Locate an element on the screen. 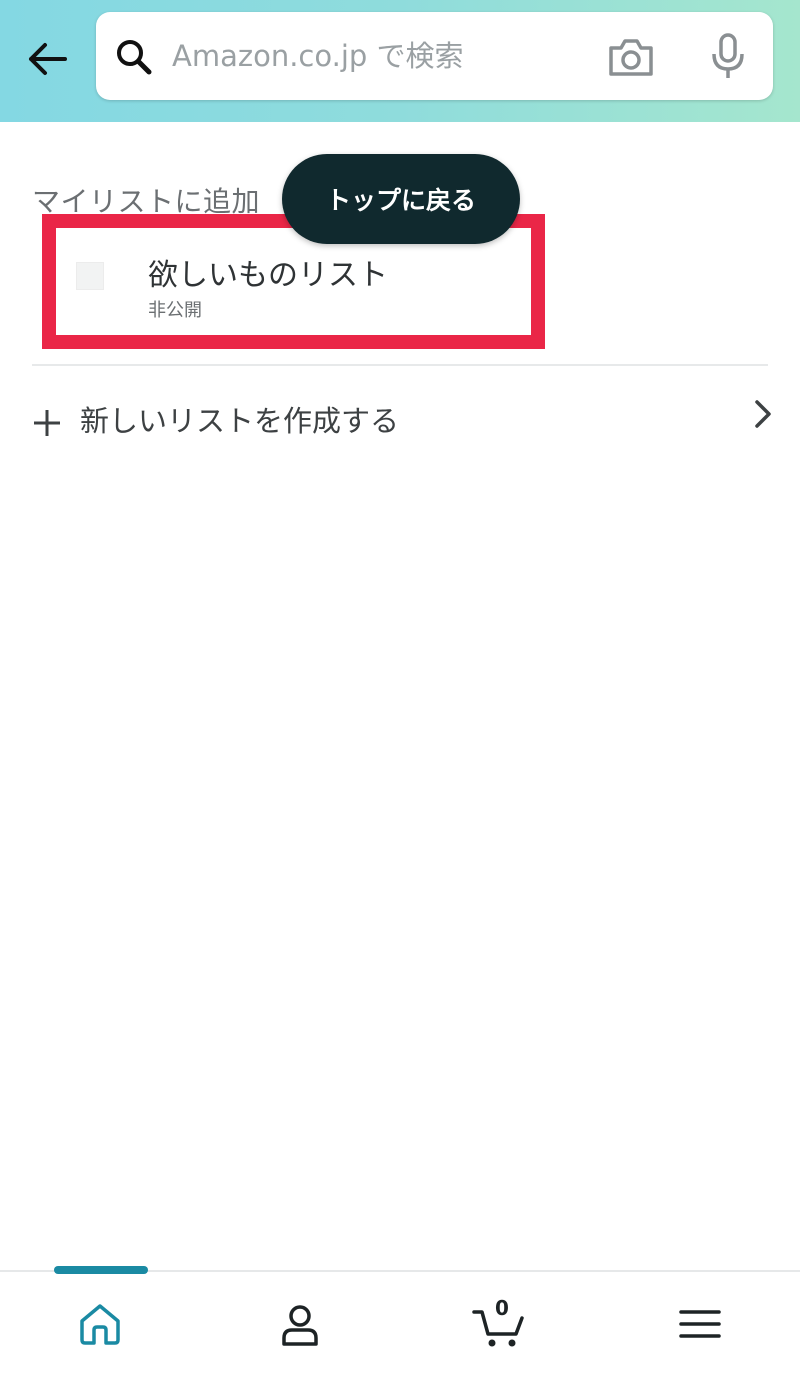 The height and width of the screenshot is (1373, 800). chevron-right-icon is located at coordinates (763, 414).